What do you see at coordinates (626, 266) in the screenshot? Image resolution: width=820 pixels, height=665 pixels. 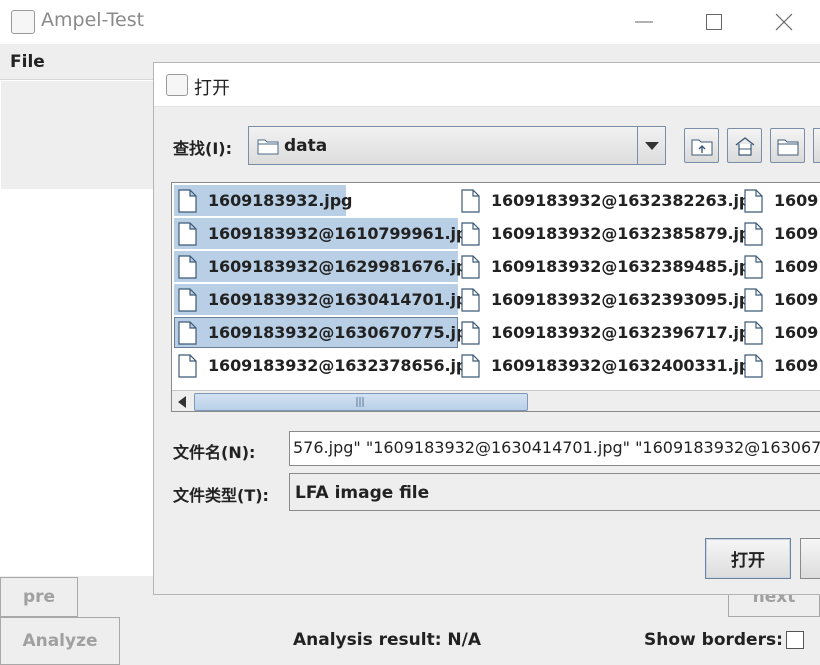 I see `file-name: 1609183932@1632389485.jpg` at bounding box center [626, 266].